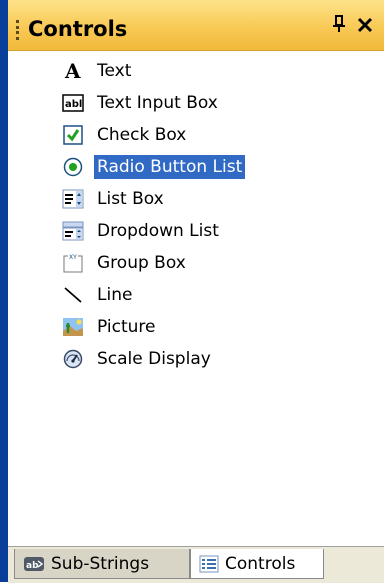  Describe the element at coordinates (73, 359) in the screenshot. I see `gauge-icon` at that location.